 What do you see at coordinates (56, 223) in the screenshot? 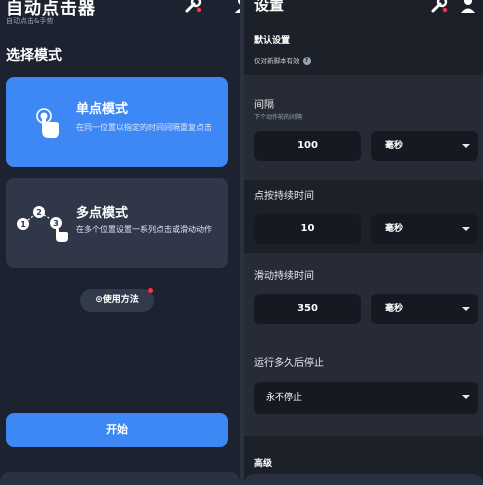
I see `svg-text: 3` at bounding box center [56, 223].